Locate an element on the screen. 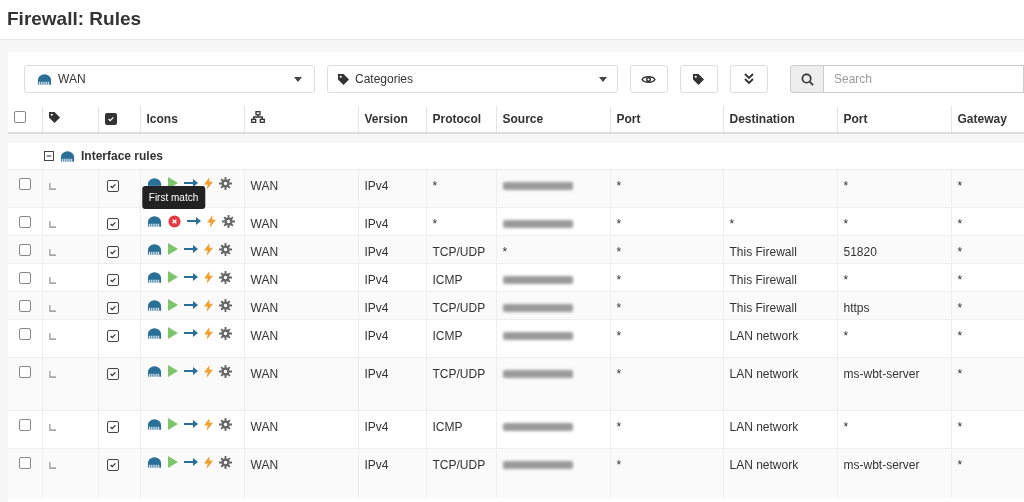  port-cell: ms-wbt-server is located at coordinates (881, 464).